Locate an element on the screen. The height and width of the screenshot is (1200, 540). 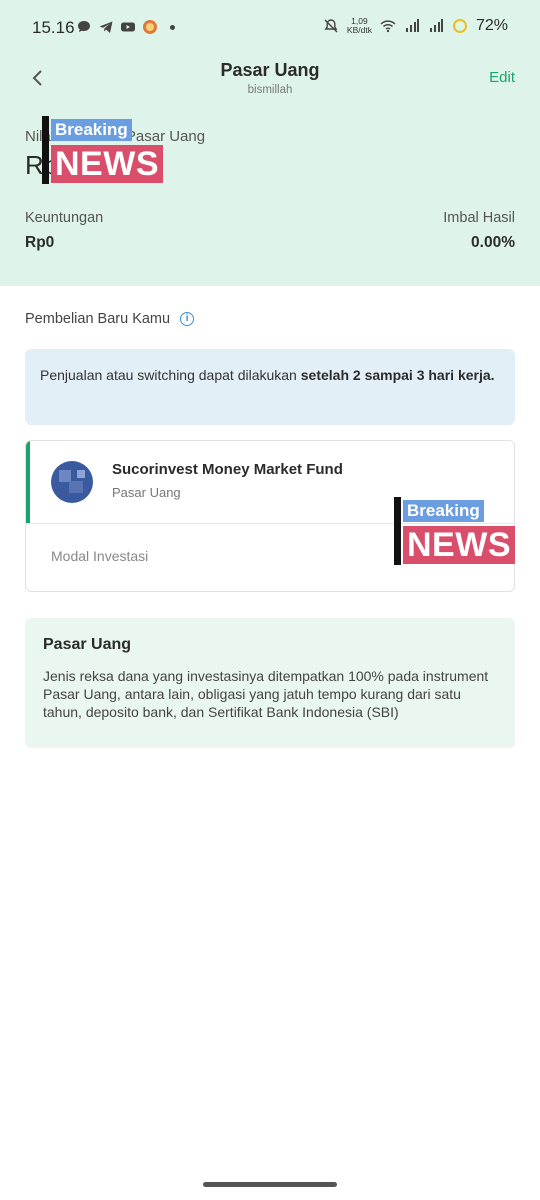
breaking-news-sticker-2: Breaking NEWS is located at coordinates (460, 532).